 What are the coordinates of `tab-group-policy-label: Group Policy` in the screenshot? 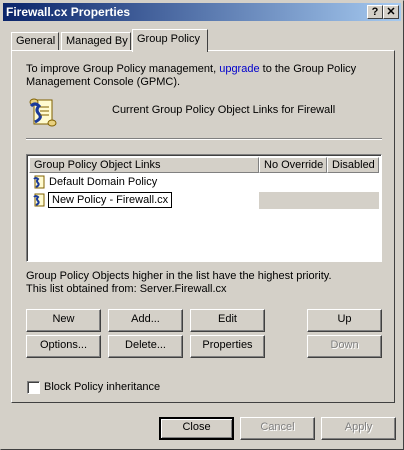 It's located at (168, 39).